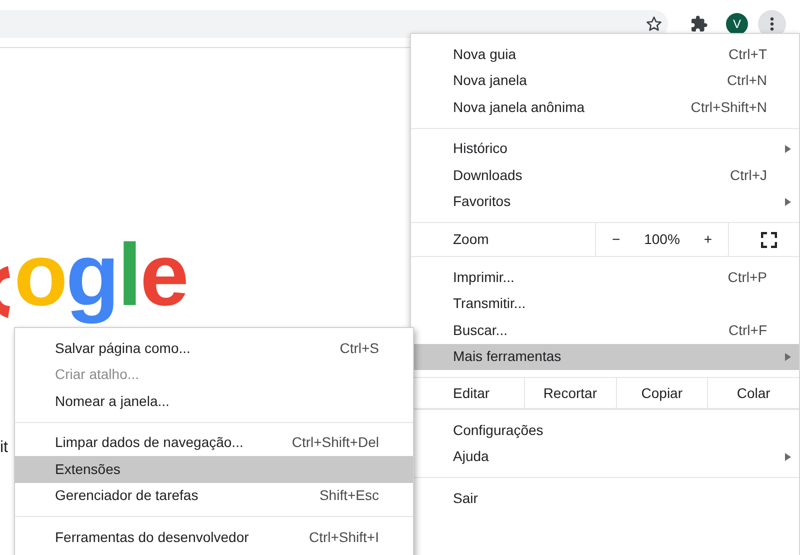  I want to click on menu-item: Nova janela anônima Ctrl+Shift+N, so click(605, 107).